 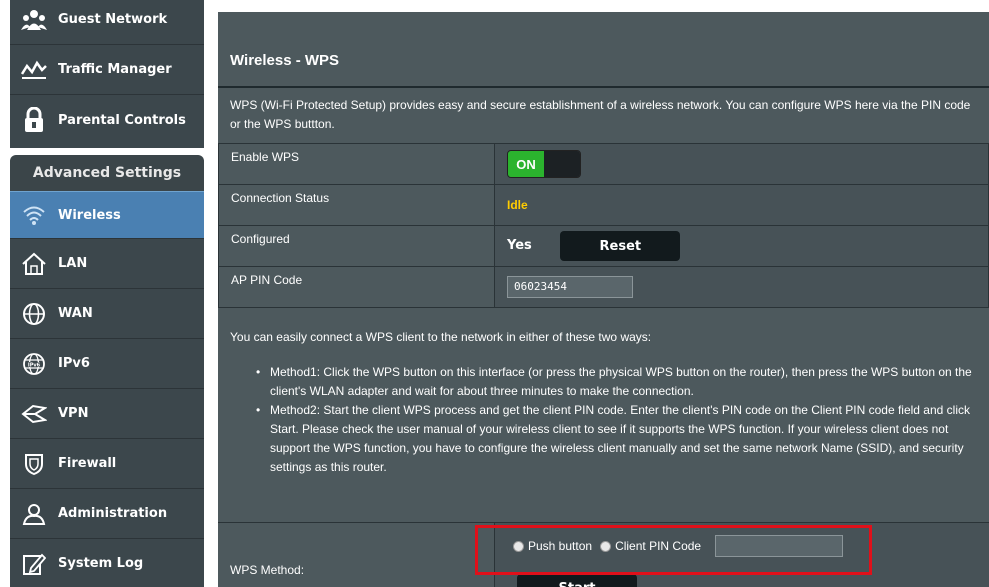 I want to click on ipv6-globe-icon: IPv6, so click(x=34, y=364).